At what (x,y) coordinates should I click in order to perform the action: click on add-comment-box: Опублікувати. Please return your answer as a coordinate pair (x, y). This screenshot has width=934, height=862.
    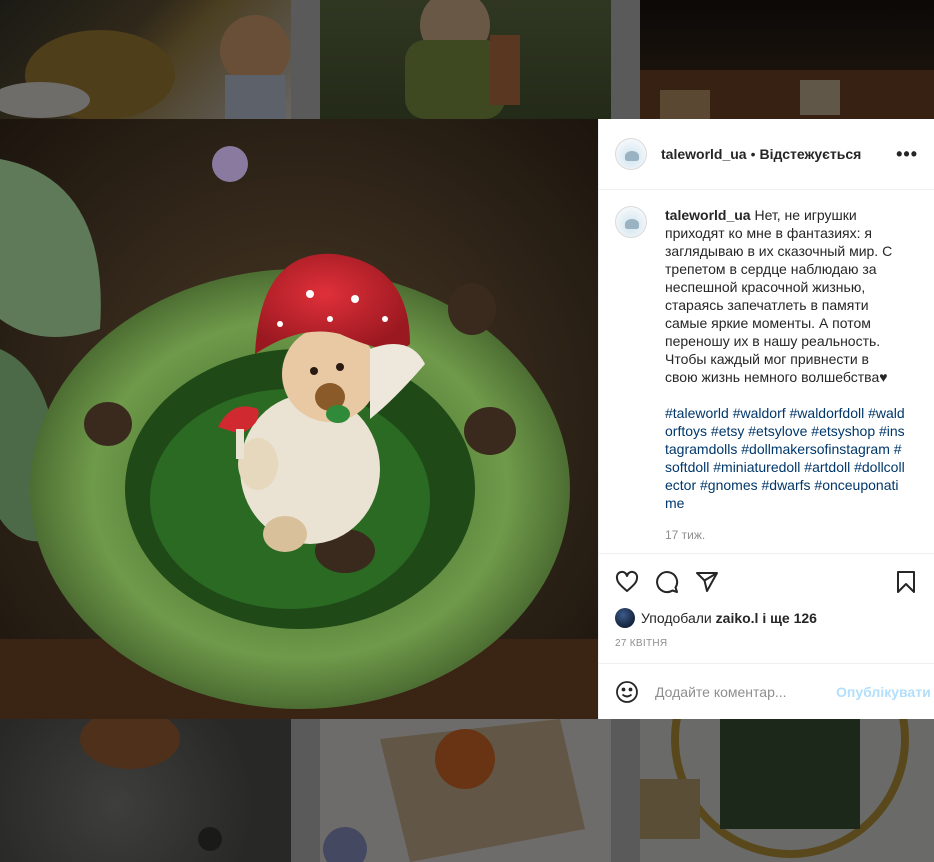
    Looking at the image, I should click on (766, 691).